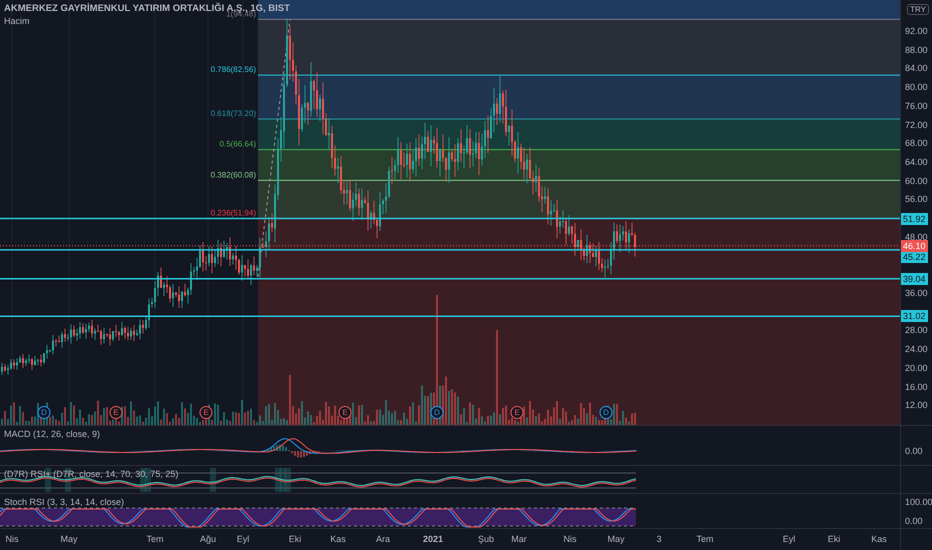 The image size is (932, 550). I want to click on price-tick: 56.00, so click(916, 199).